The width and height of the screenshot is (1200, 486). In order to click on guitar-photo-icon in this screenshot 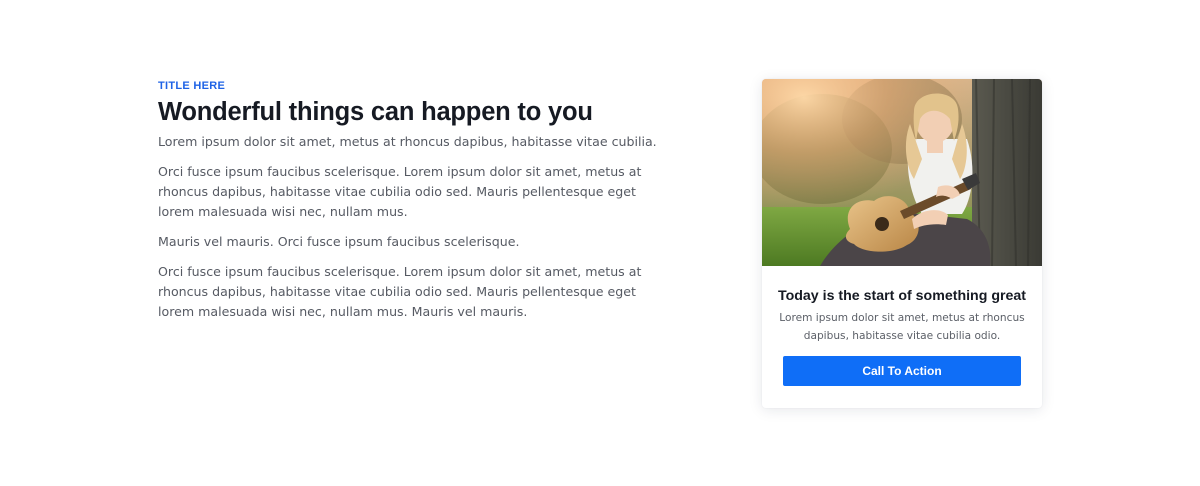, I will do `click(902, 172)`.